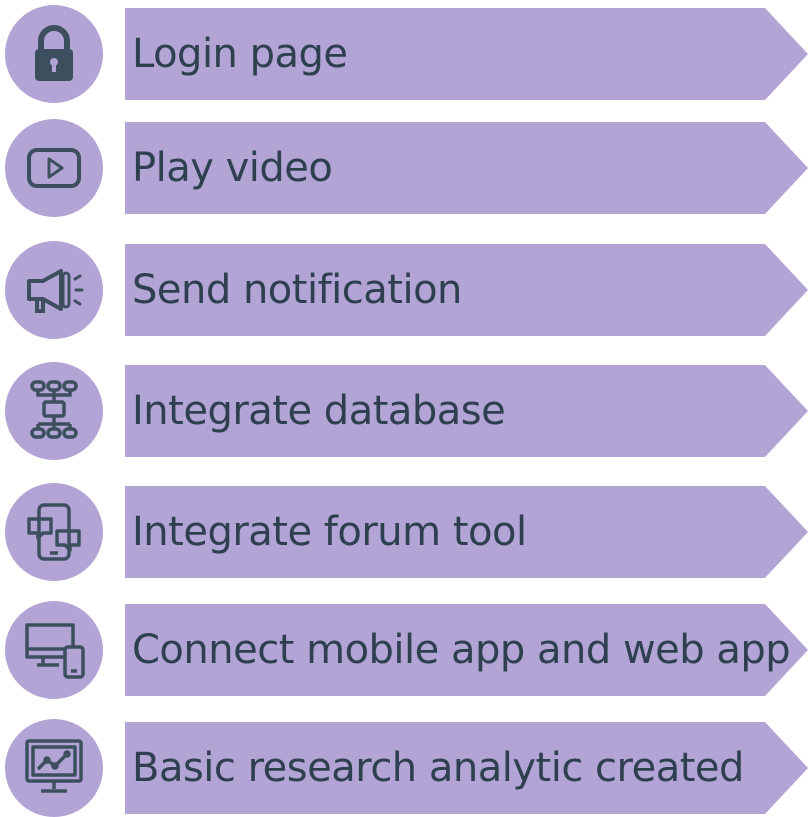  What do you see at coordinates (297, 290) in the screenshot?
I see `step-label: Send notification` at bounding box center [297, 290].